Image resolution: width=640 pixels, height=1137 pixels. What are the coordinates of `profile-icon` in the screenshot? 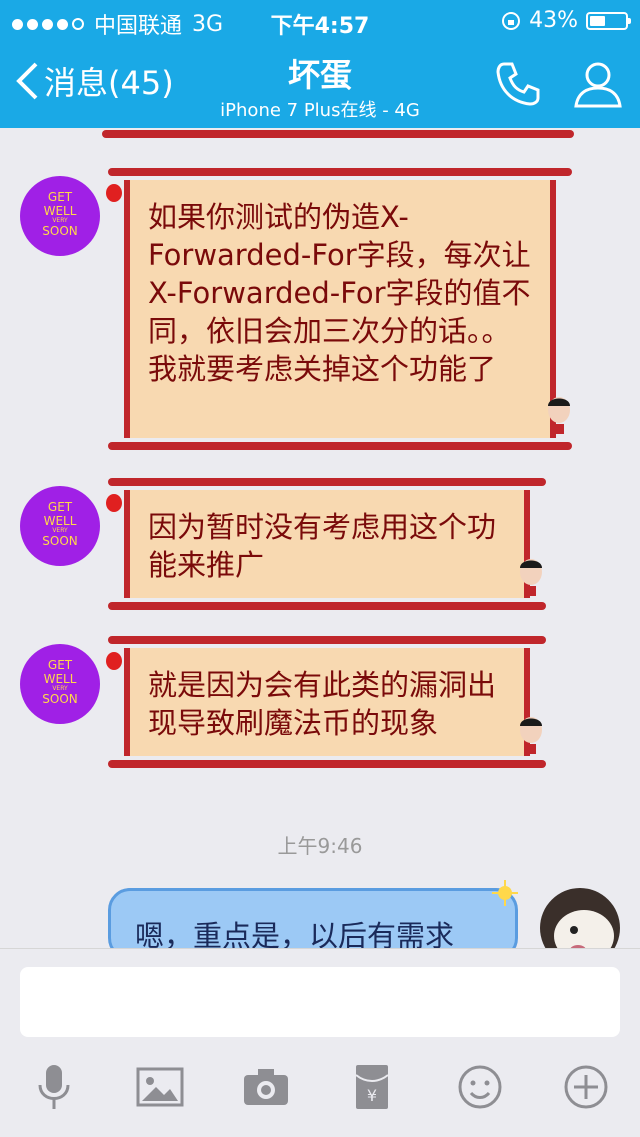 It's located at (598, 84).